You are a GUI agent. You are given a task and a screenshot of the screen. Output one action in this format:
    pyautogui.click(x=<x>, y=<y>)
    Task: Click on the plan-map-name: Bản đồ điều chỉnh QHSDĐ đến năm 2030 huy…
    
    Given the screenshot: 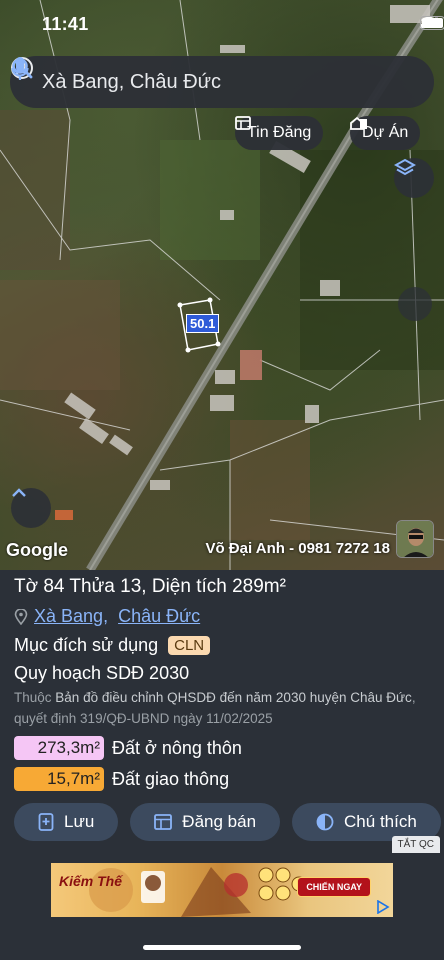 What is the action you would take?
    pyautogui.click(x=233, y=697)
    